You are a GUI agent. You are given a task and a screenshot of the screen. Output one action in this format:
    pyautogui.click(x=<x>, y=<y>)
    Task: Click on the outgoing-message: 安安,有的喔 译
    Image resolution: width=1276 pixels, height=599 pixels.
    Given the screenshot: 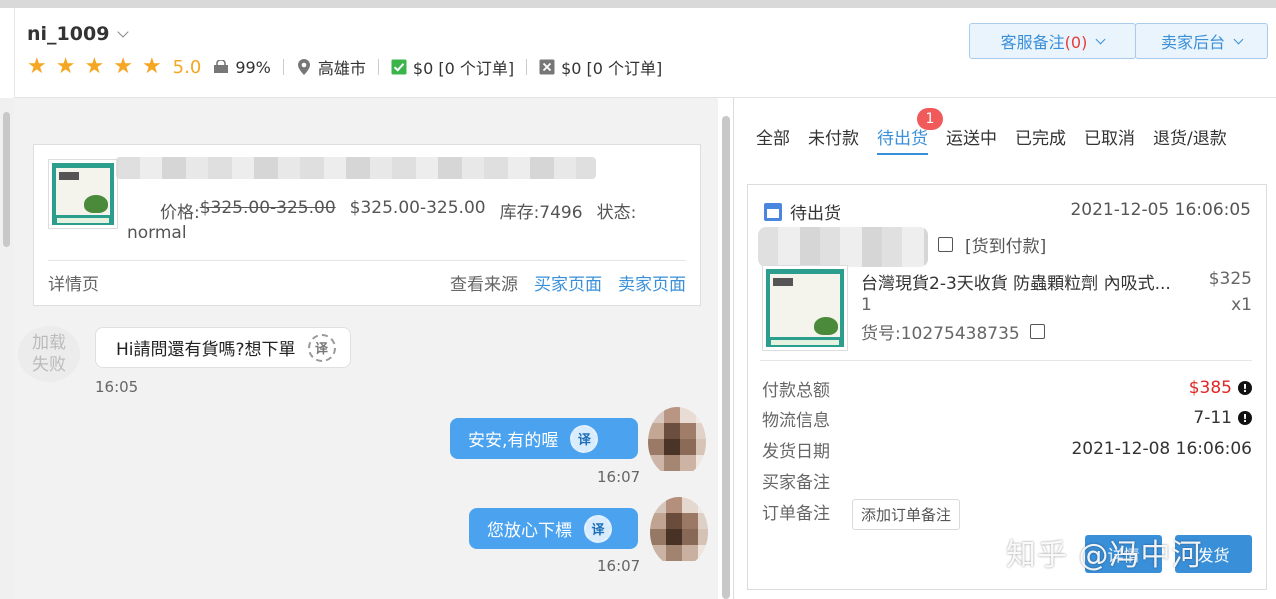 What is the action you would take?
    pyautogui.click(x=544, y=438)
    